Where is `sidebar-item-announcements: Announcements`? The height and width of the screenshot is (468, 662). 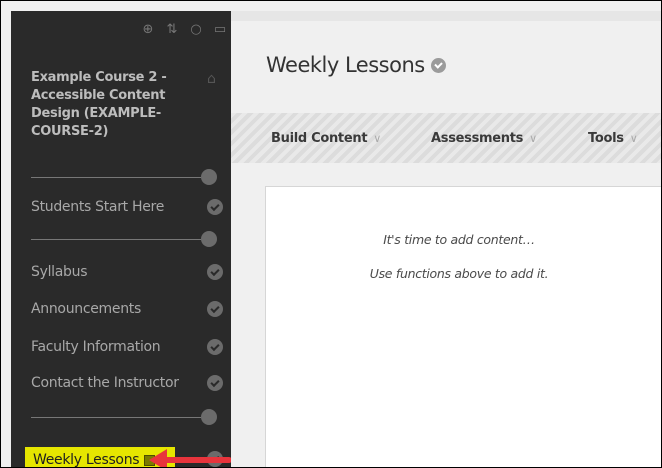 sidebar-item-announcements: Announcements is located at coordinates (131, 309).